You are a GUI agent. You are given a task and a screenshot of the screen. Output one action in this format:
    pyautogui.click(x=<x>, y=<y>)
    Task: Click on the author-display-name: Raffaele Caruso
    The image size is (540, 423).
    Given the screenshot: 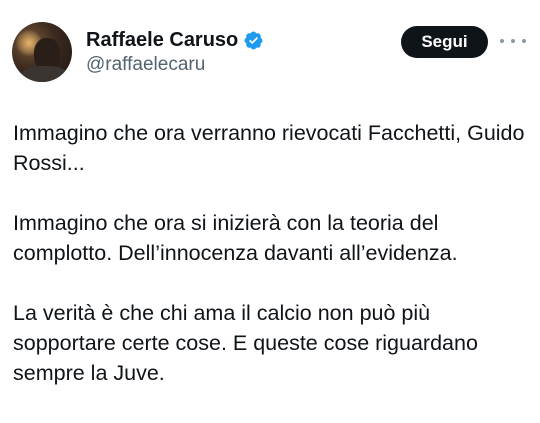 What is the action you would take?
    pyautogui.click(x=162, y=40)
    